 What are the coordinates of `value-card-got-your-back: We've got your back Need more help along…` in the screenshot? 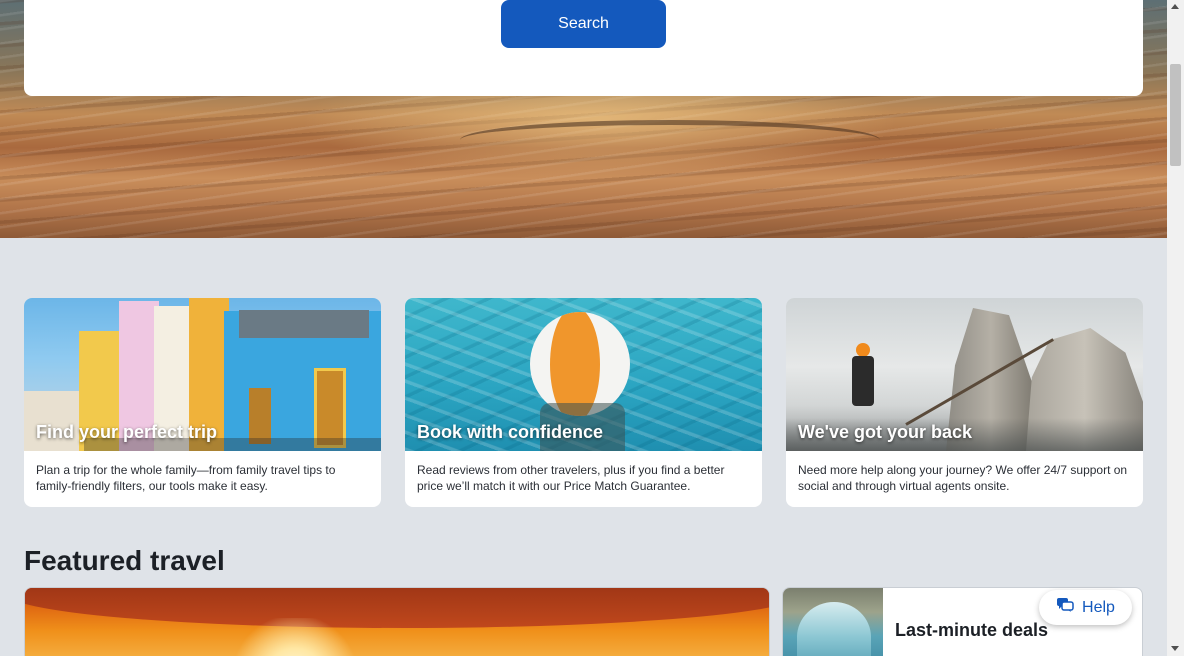 It's located at (964, 402).